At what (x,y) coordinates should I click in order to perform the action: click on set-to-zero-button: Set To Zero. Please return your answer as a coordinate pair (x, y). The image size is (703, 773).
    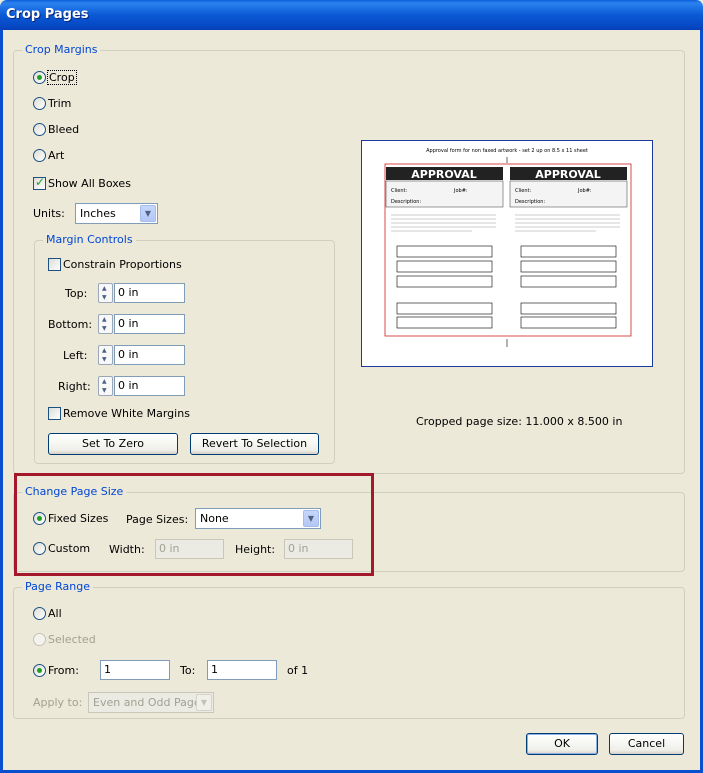
    Looking at the image, I should click on (113, 444).